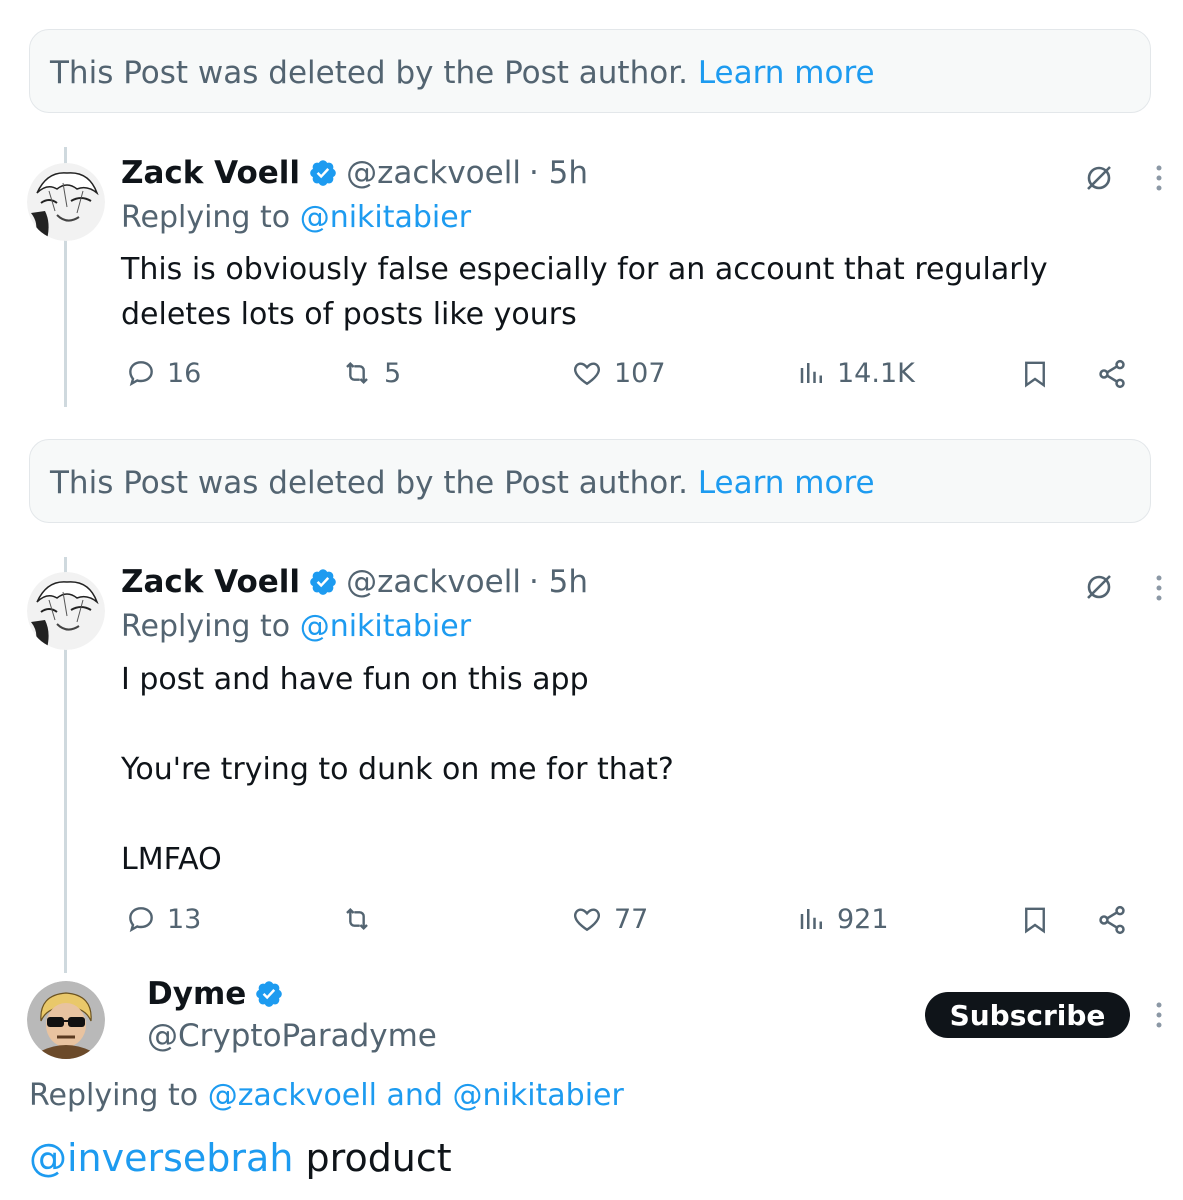 Image resolution: width=1183 pixels, height=1200 pixels. Describe the element at coordinates (65, 810) in the screenshot. I see `thread-line` at that location.